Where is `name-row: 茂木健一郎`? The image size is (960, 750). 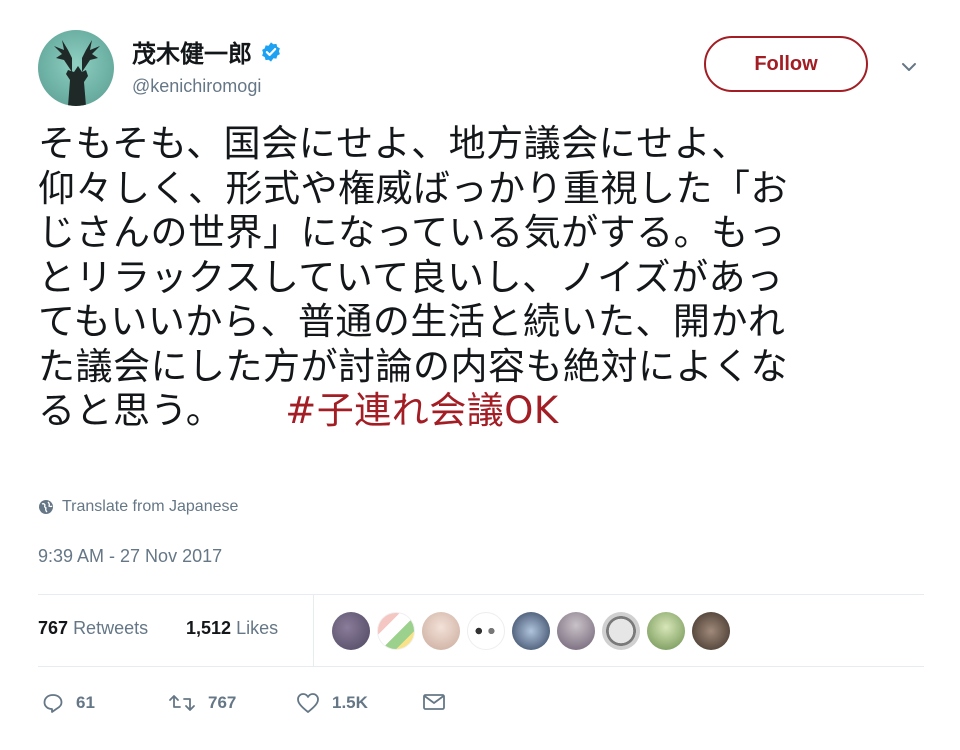 name-row: 茂木健一郎 is located at coordinates (207, 51).